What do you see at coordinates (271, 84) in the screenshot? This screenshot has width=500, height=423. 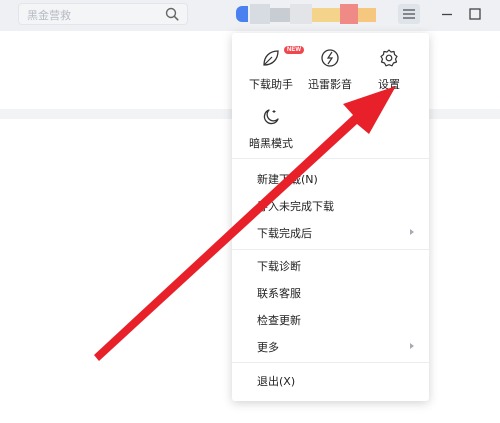 I see `tool-label: 下载助手` at bounding box center [271, 84].